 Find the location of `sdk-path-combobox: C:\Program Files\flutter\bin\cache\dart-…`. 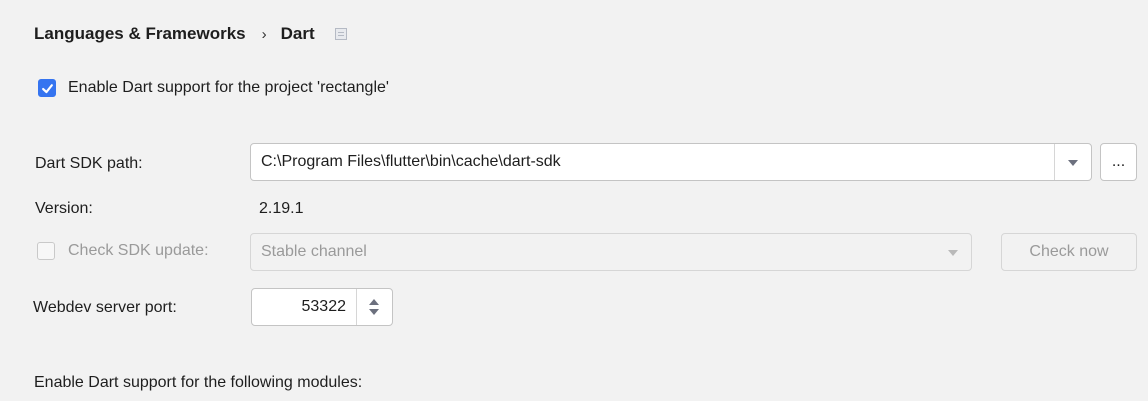

sdk-path-combobox: C:\Program Files\flutter\bin\cache\dart-… is located at coordinates (671, 162).